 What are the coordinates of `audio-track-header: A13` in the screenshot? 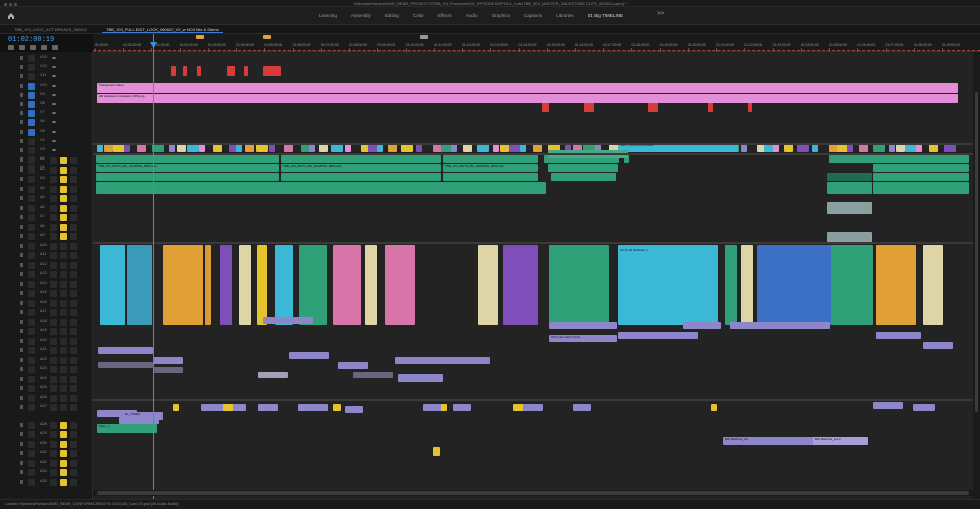 It's located at (46, 274).